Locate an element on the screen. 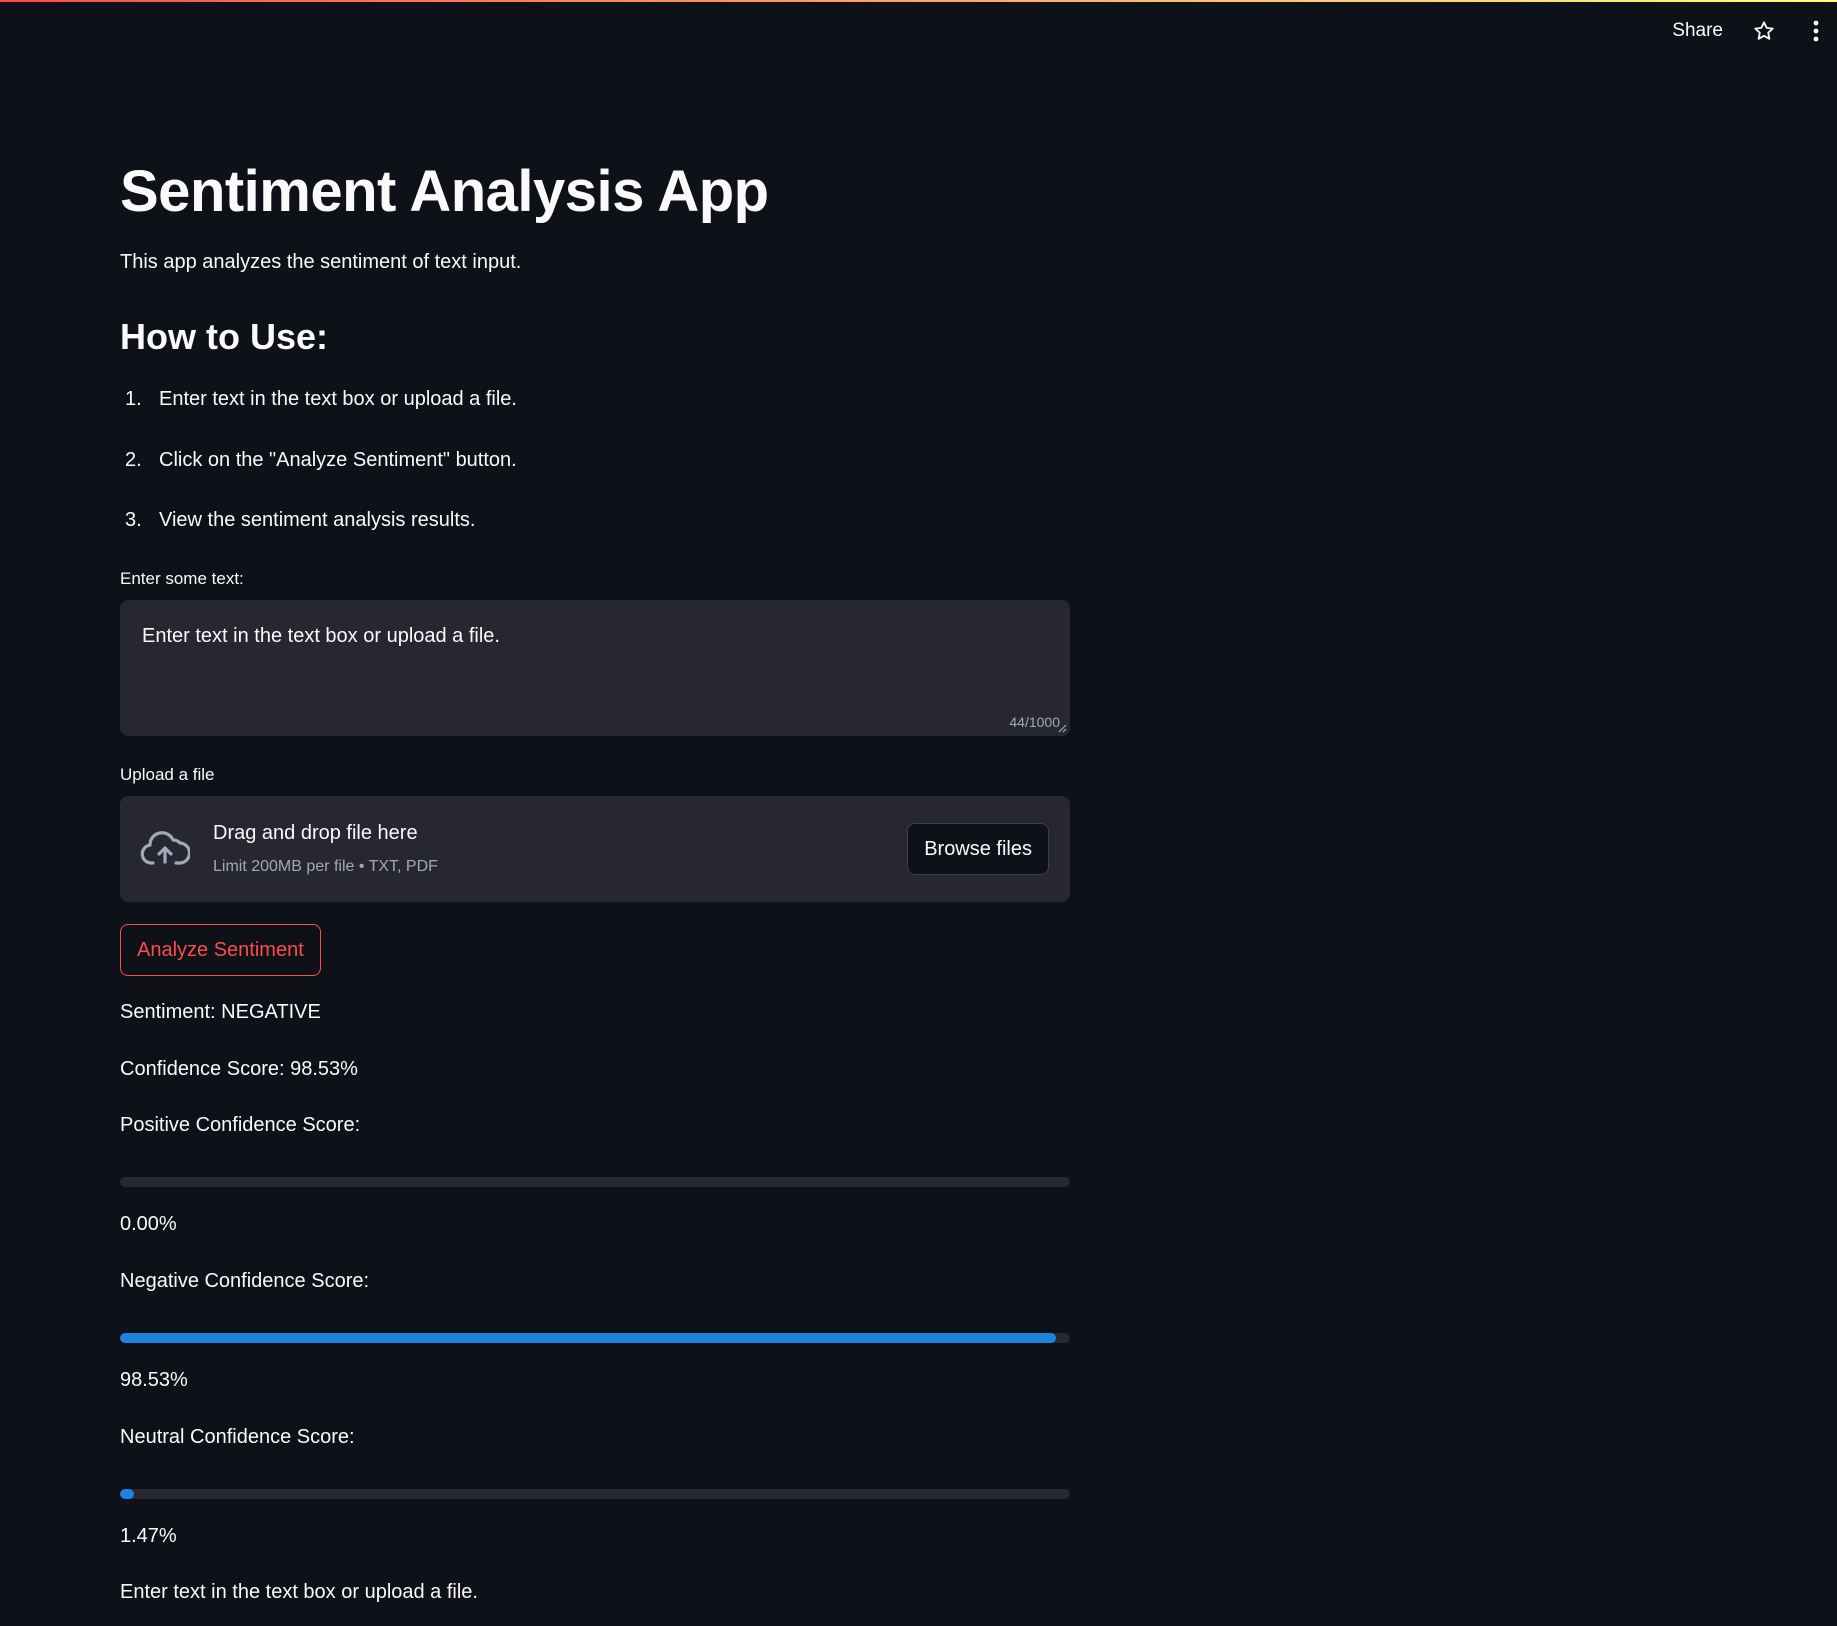 The height and width of the screenshot is (1626, 1837). neutral-score-value: 1.47% is located at coordinates (148, 1536).